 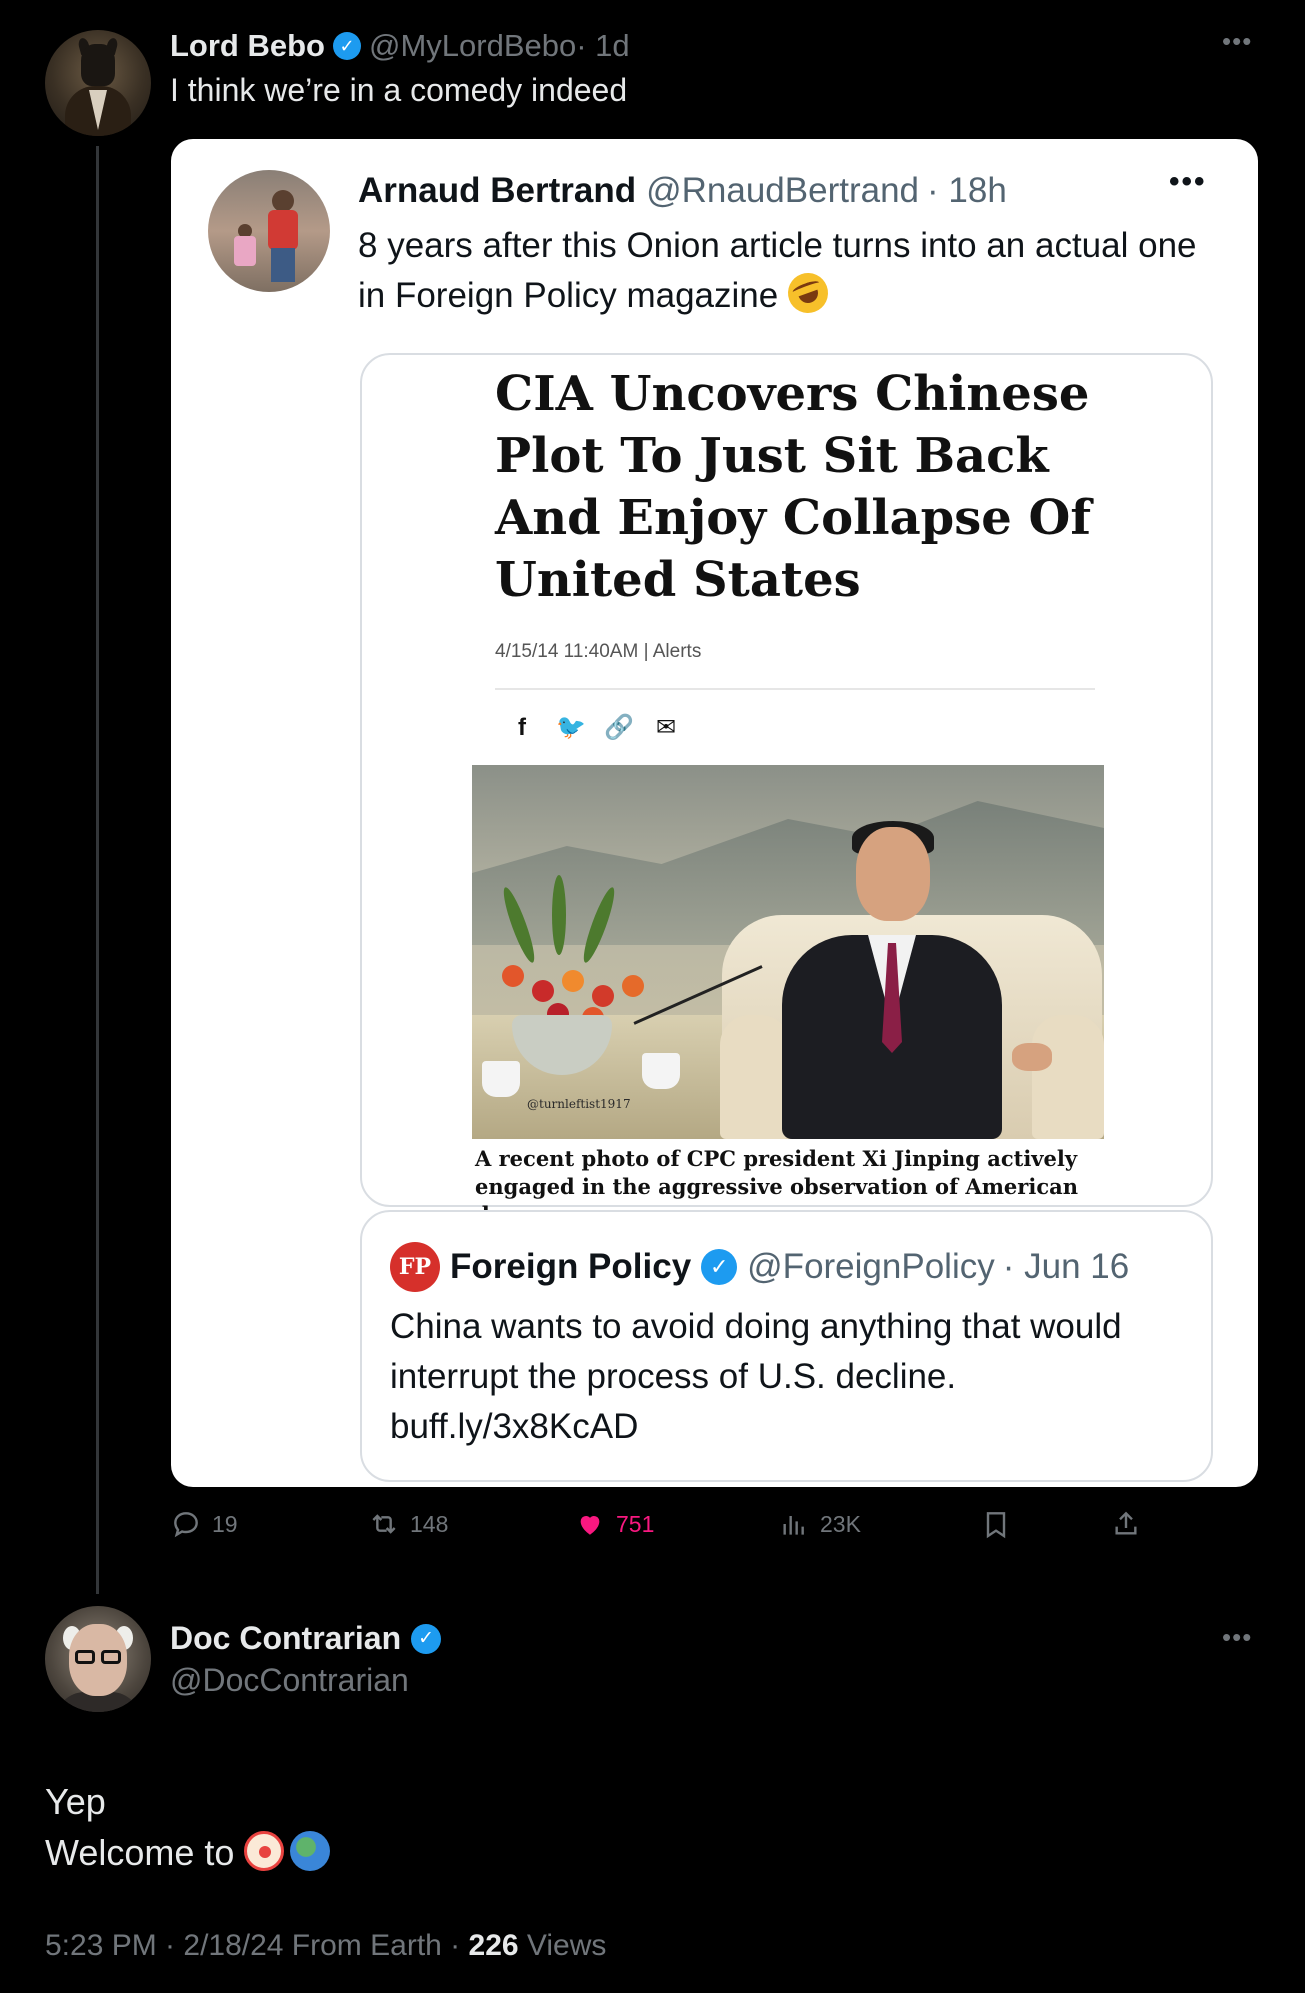 What do you see at coordinates (614, 1524) in the screenshot?
I see `like-button: 751` at bounding box center [614, 1524].